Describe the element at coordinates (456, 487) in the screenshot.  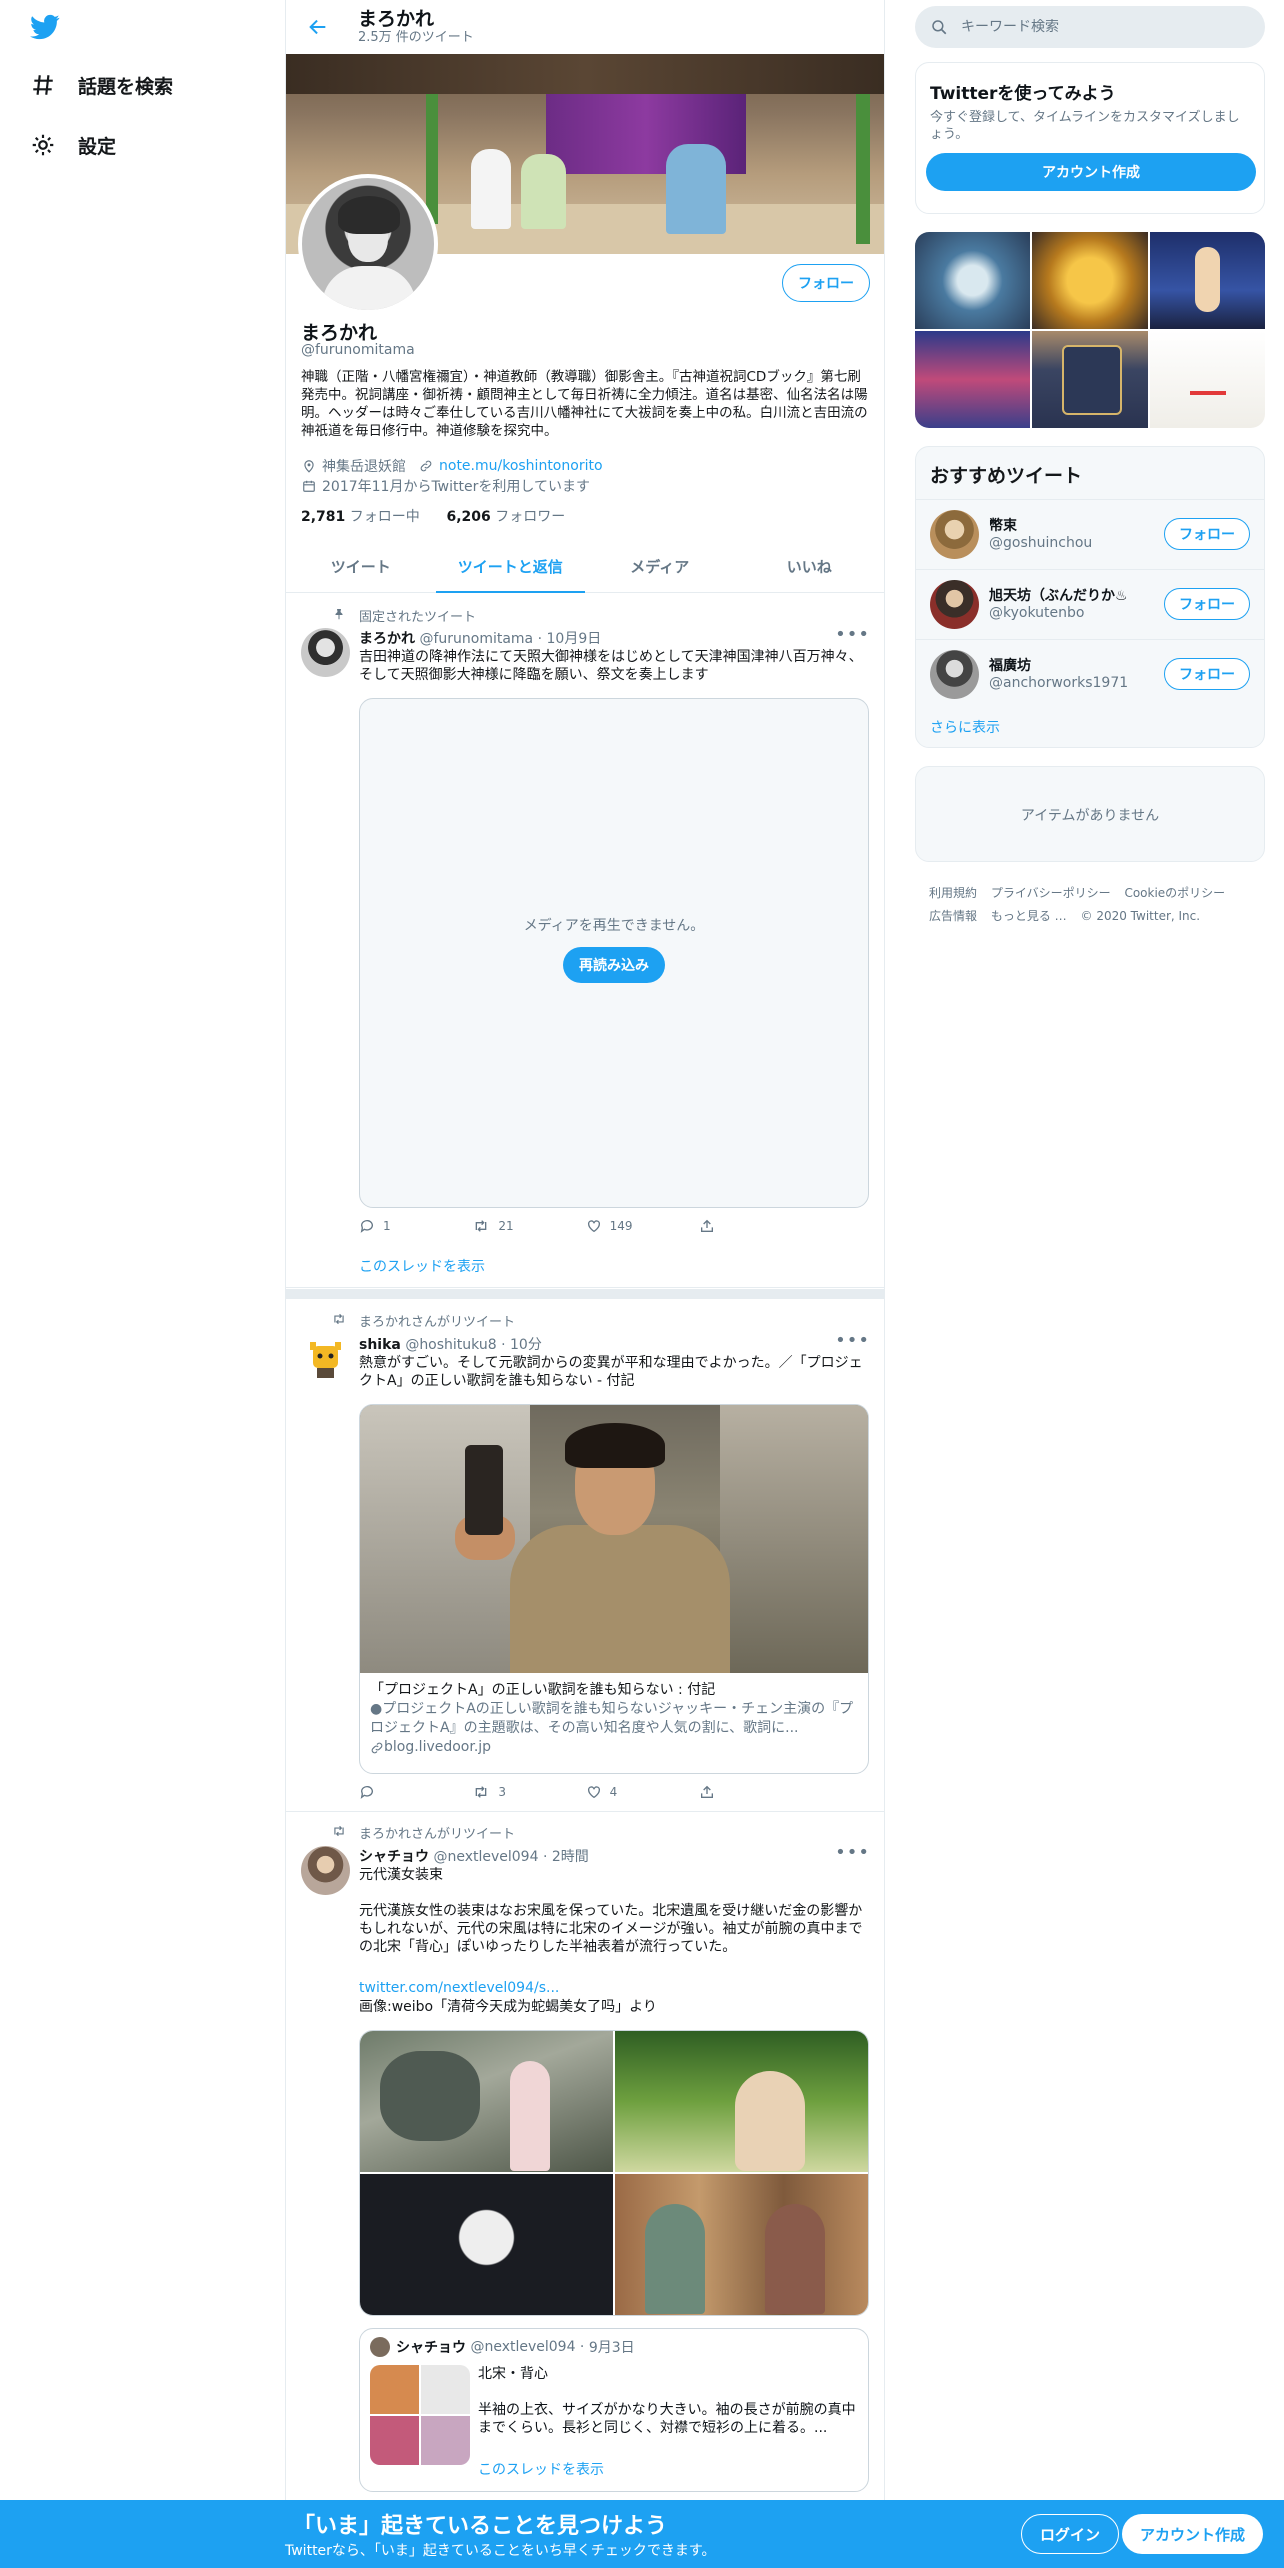
I see `profile-joined: 2017年11月からTwitterを利用しています` at that location.